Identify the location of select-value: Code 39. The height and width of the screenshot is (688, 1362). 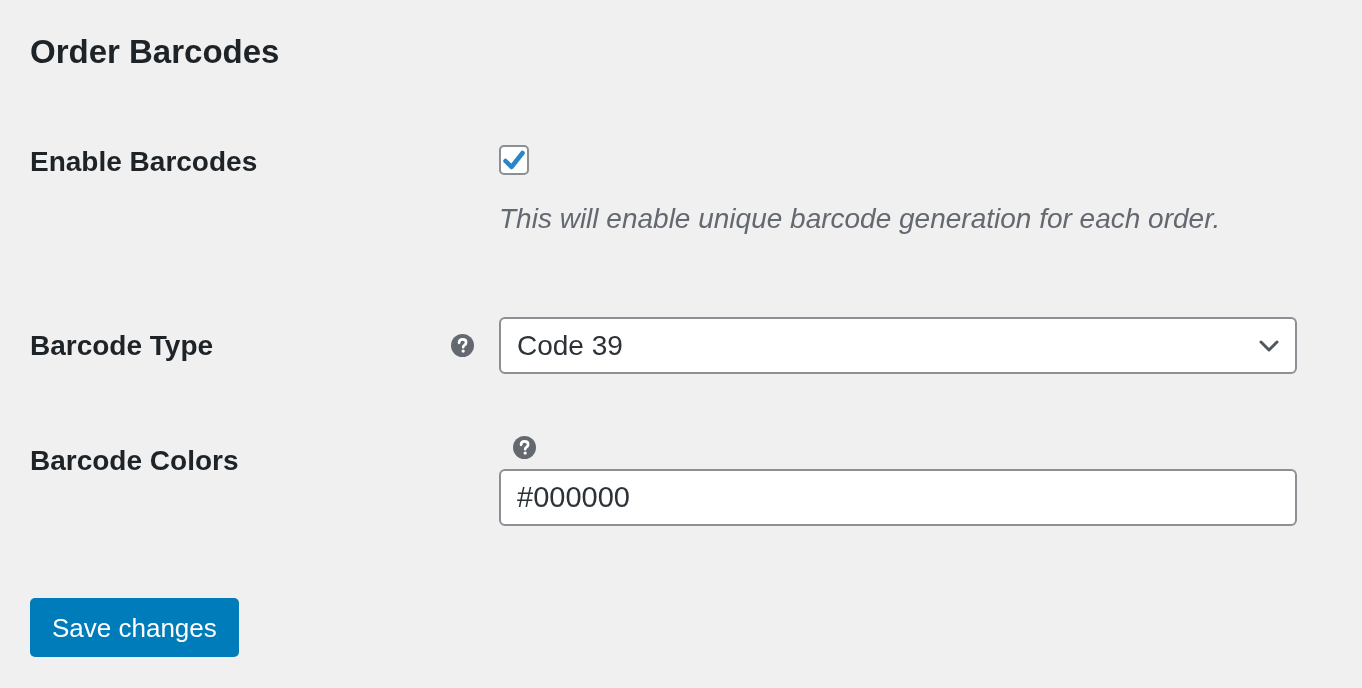
(570, 345).